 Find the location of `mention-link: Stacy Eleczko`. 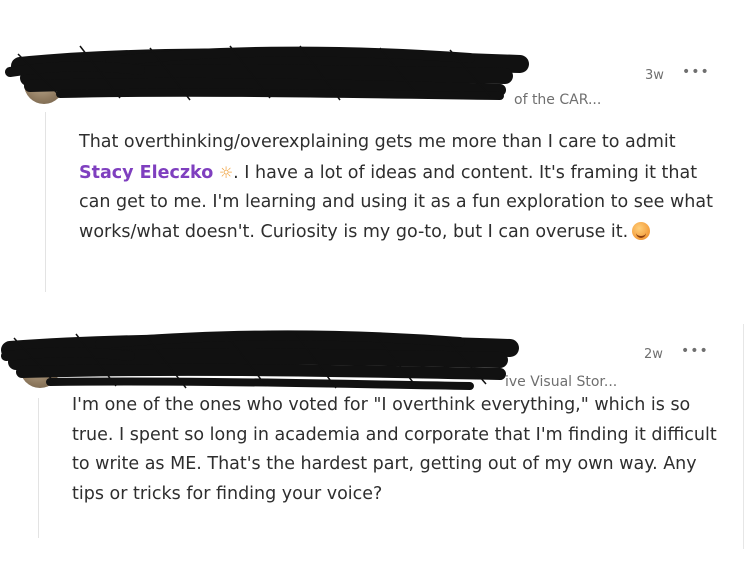

mention-link: Stacy Eleczko is located at coordinates (146, 173).